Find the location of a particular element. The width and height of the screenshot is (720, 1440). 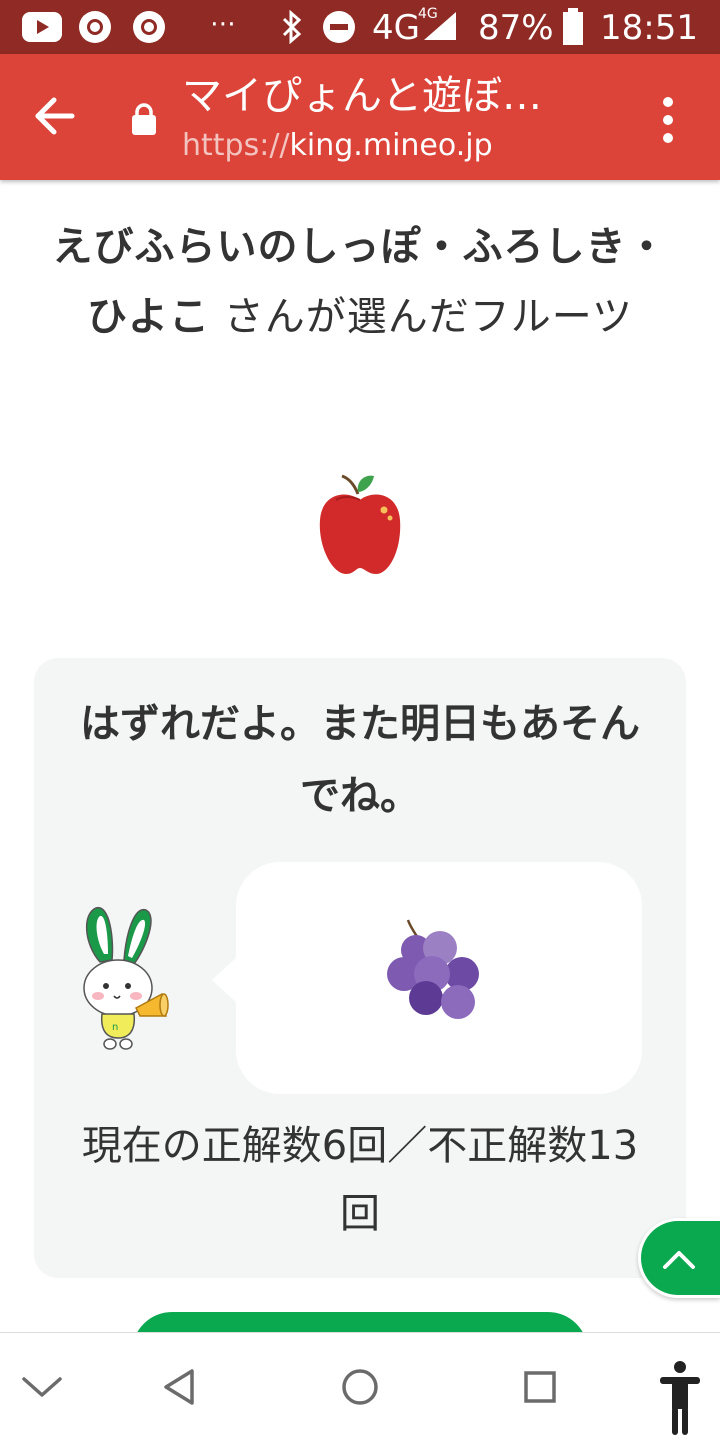

url-host: king.mineo.jp is located at coordinates (391, 145).